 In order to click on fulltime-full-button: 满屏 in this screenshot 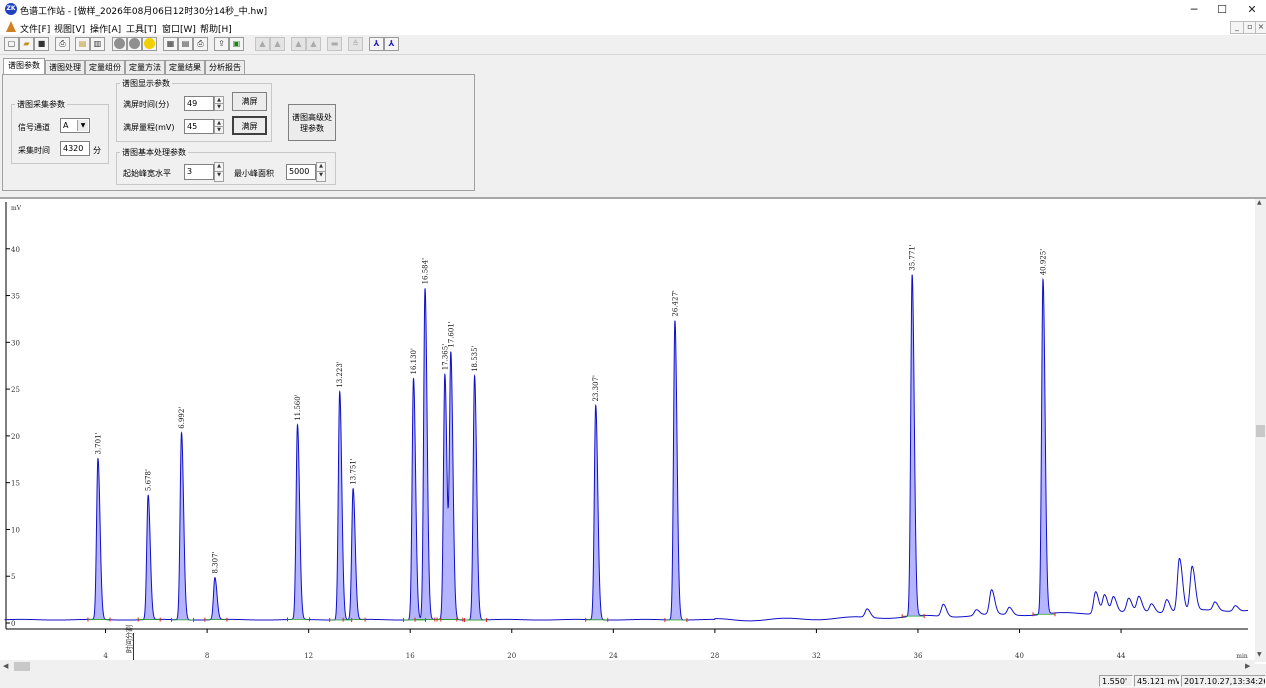, I will do `click(249, 101)`.